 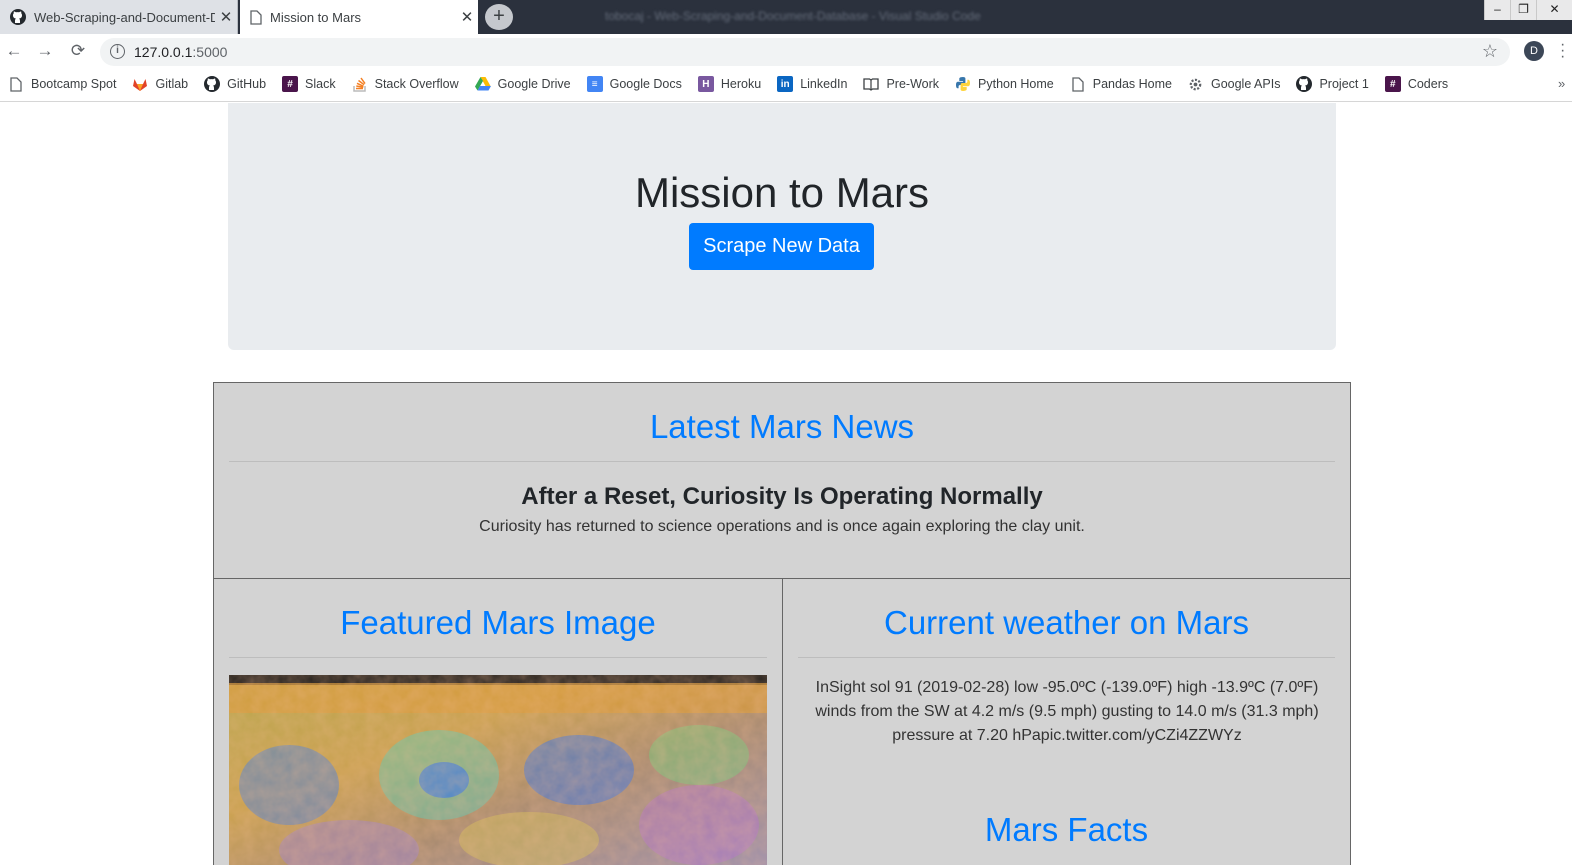 I want to click on bookmark-coders: # Coders, so click(x=1416, y=84).